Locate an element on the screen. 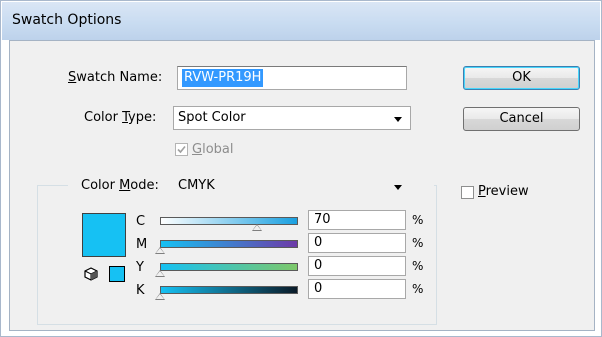 The image size is (602, 337). swatch-name-label: Swatch Name: is located at coordinates (115, 77).